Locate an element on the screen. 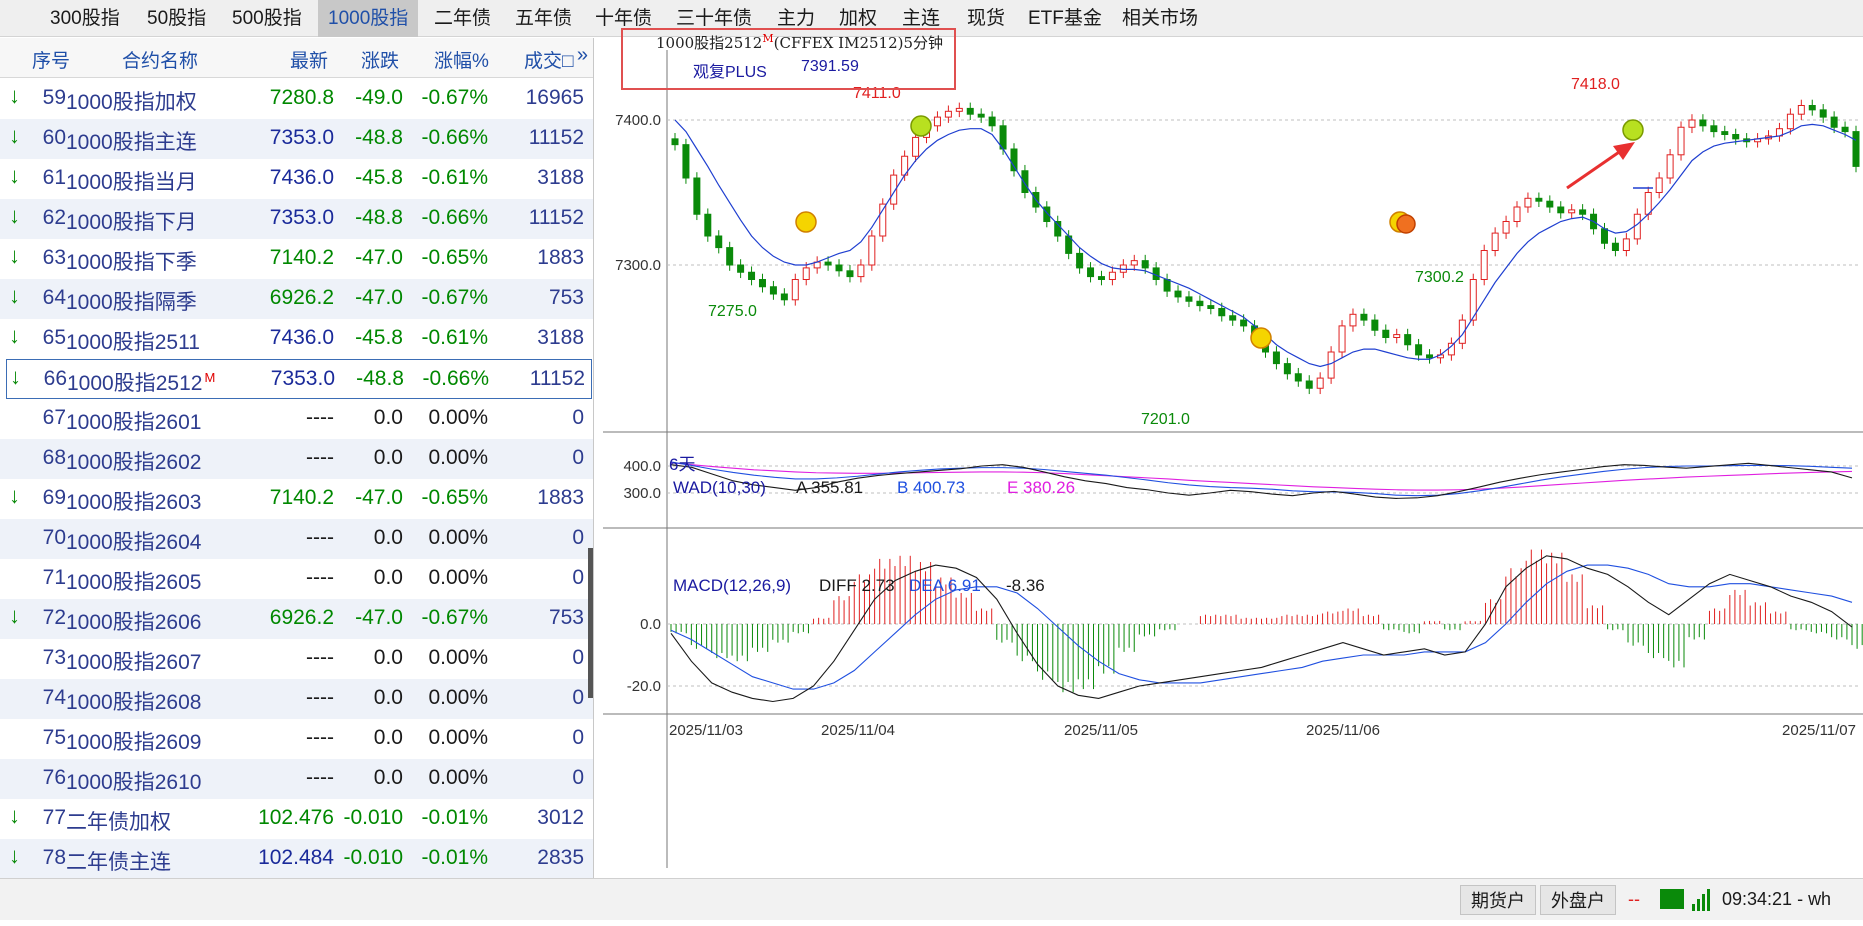 Image resolution: width=1863 pixels, height=926 pixels. col-index: 序号 is located at coordinates (51, 59).